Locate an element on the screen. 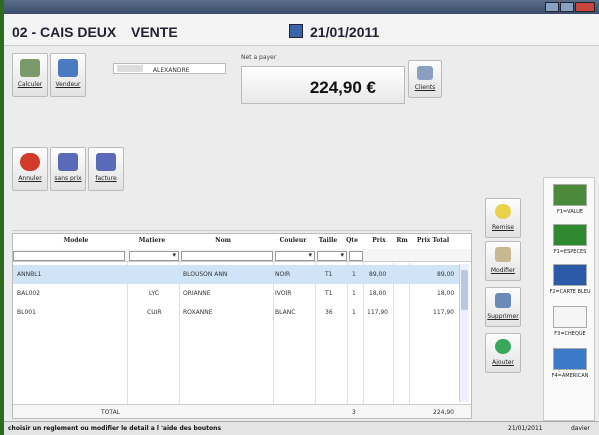 The height and width of the screenshot is (435, 599). cell-couleur: BLANC is located at coordinates (285, 312).